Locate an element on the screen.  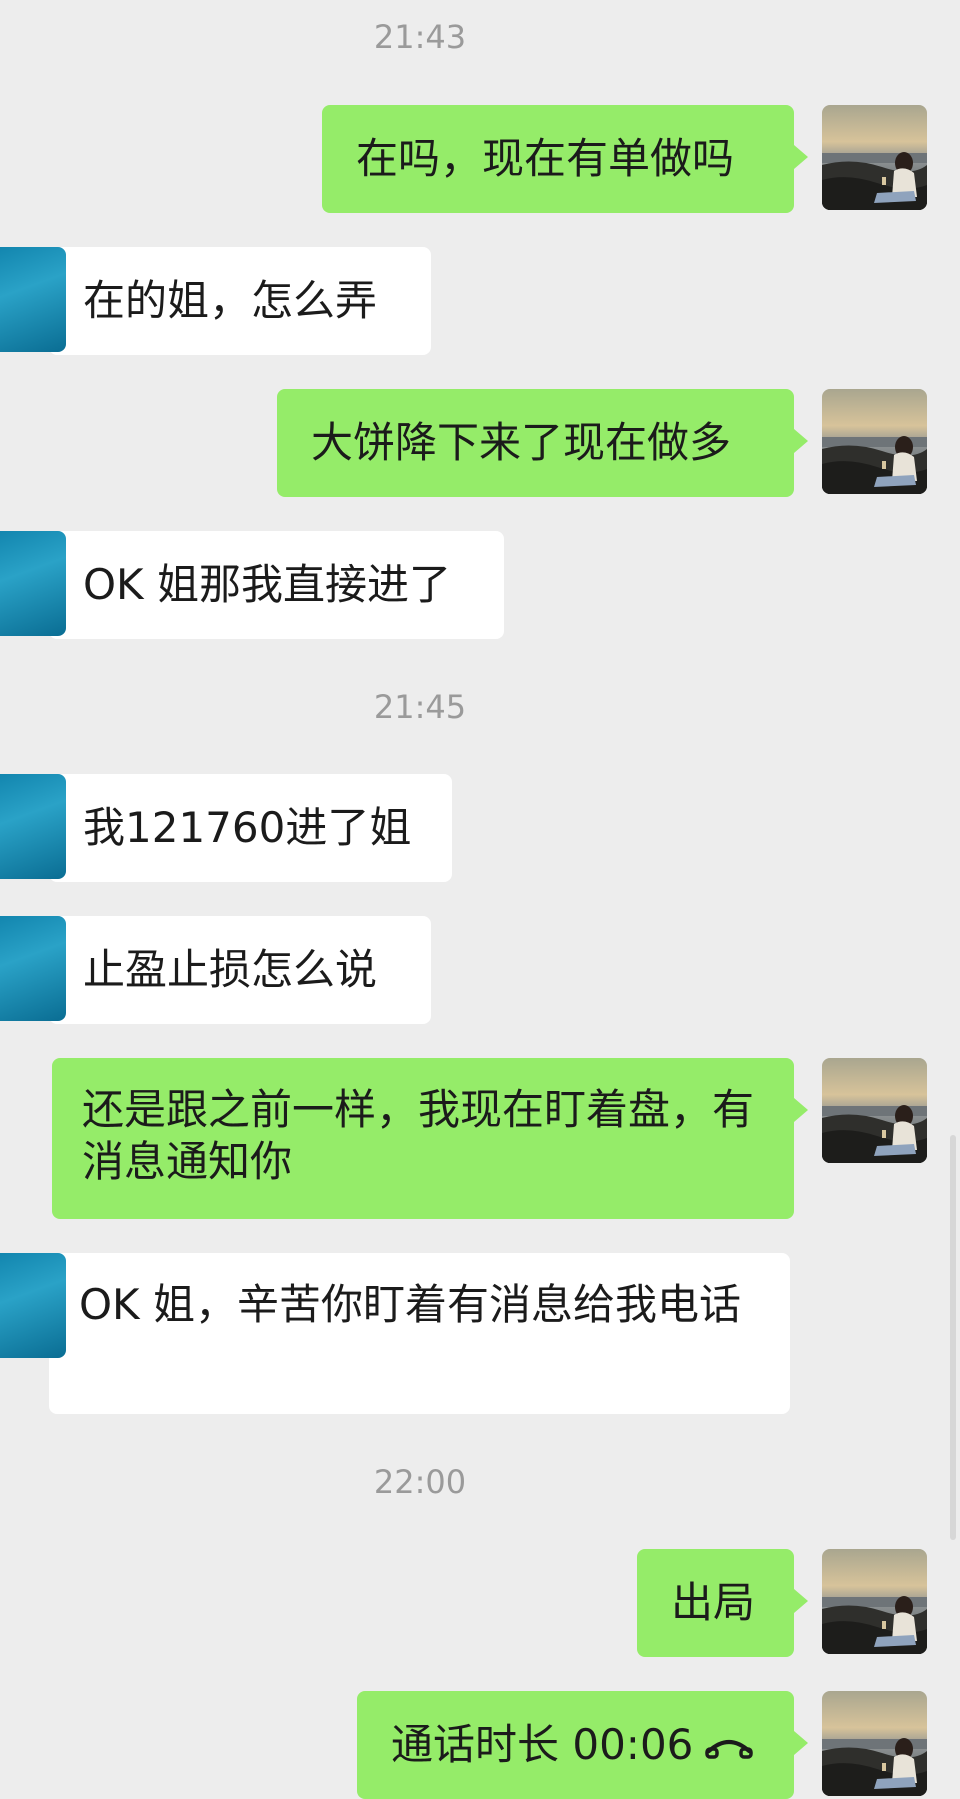
message-text: 出局 is located at coordinates (713, 1602).